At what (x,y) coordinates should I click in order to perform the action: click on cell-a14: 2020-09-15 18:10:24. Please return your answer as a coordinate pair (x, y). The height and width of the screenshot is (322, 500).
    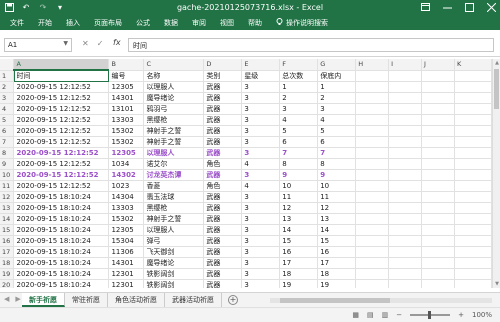
    Looking at the image, I should click on (61, 219).